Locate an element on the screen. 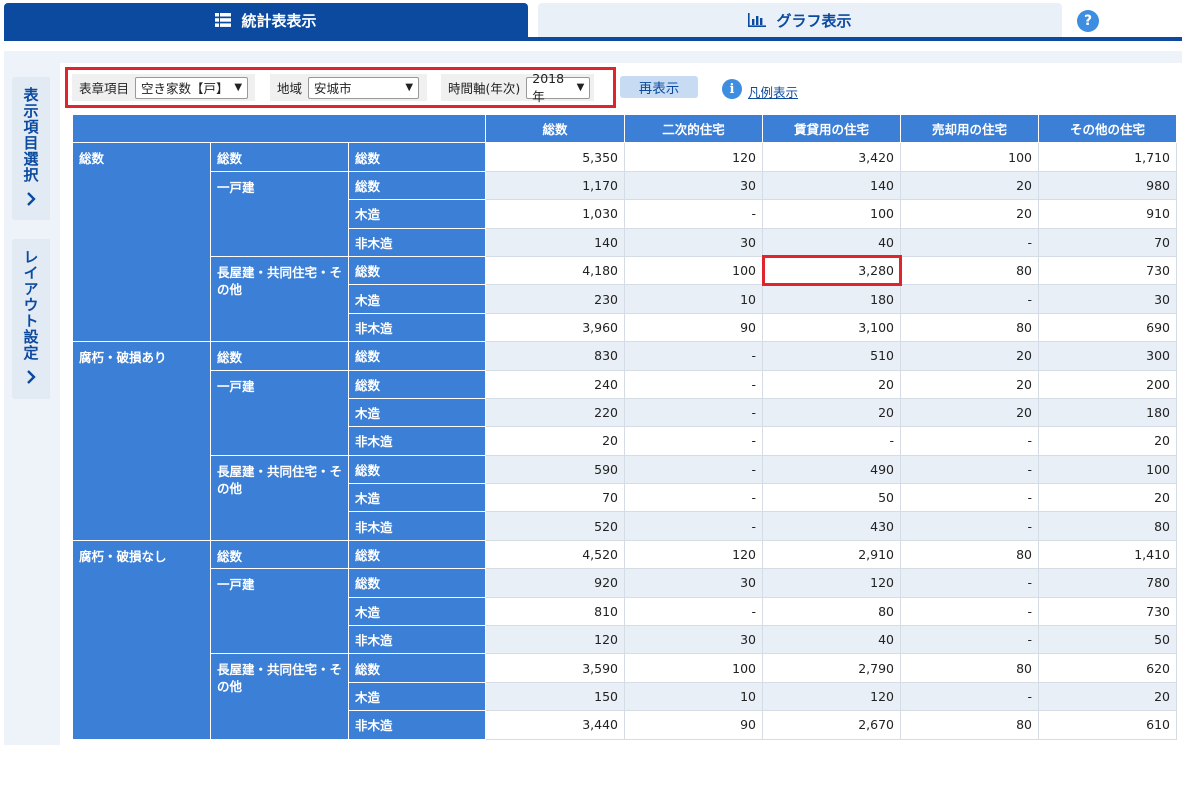 This screenshot has width=1182, height=791. time-select: 2018年 ▼ is located at coordinates (558, 87).